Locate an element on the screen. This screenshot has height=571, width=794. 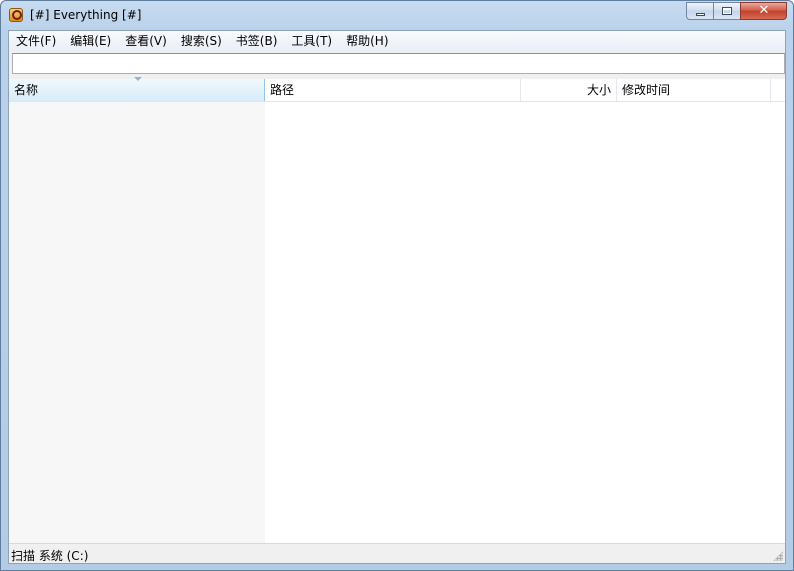
column-header-size-label: 大小 is located at coordinates (598, 90).